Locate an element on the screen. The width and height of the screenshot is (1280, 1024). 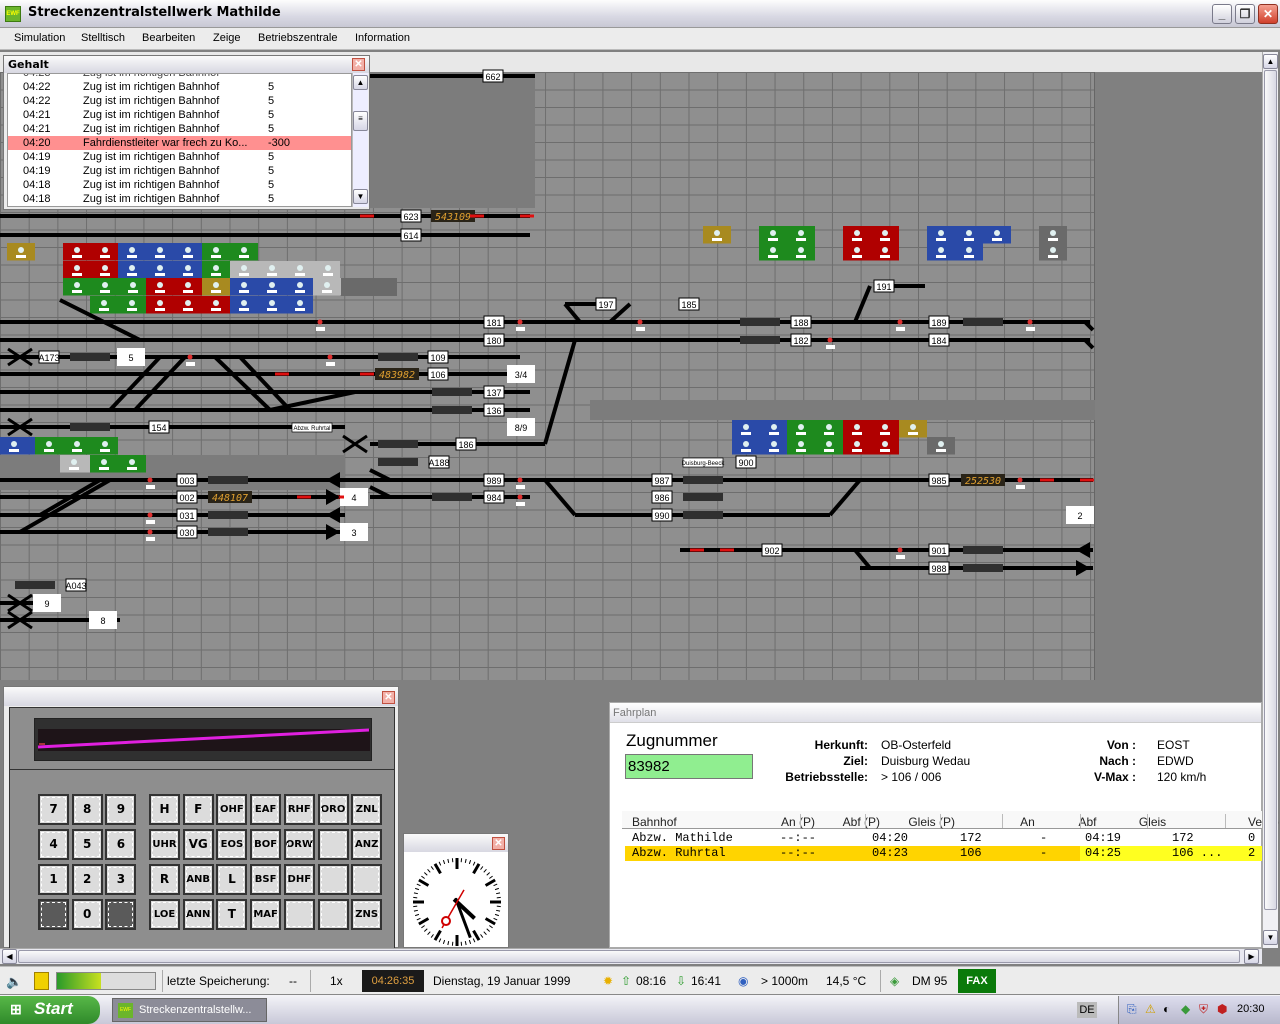
nvidia-icon: ◆ is located at coordinates (1185, 1009).